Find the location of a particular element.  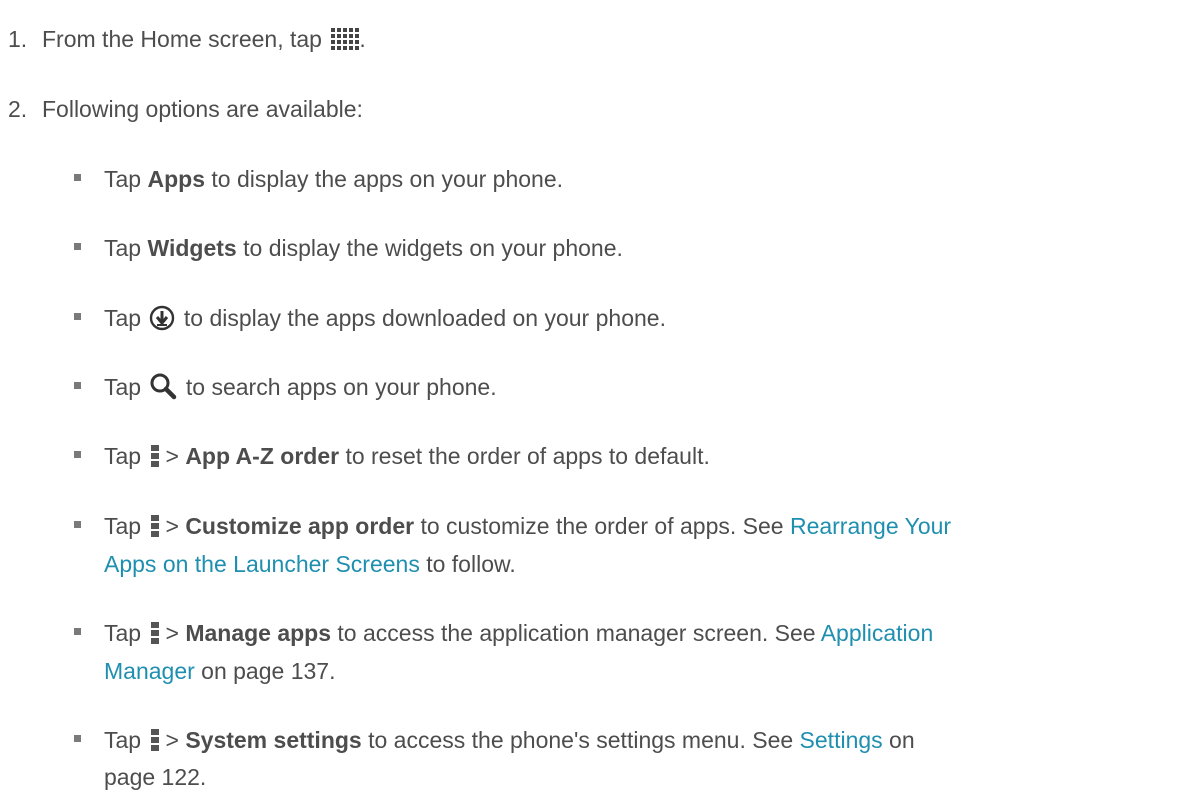

search-icon is located at coordinates (163, 386).